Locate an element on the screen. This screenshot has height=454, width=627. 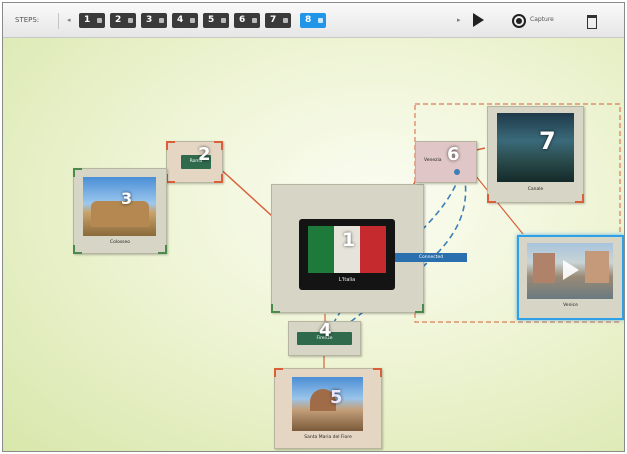
step-button-7: 7 is located at coordinates (278, 20).